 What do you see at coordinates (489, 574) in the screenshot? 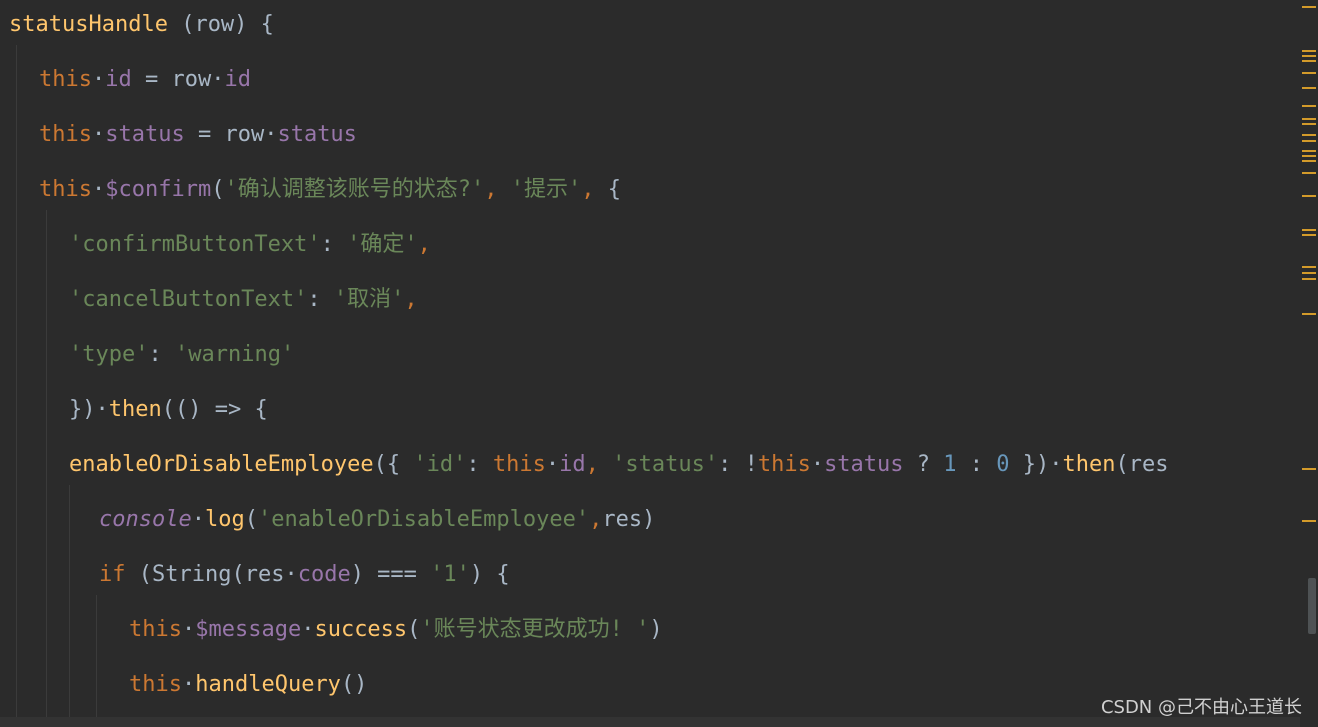
I see `code-token: ) {` at bounding box center [489, 574].